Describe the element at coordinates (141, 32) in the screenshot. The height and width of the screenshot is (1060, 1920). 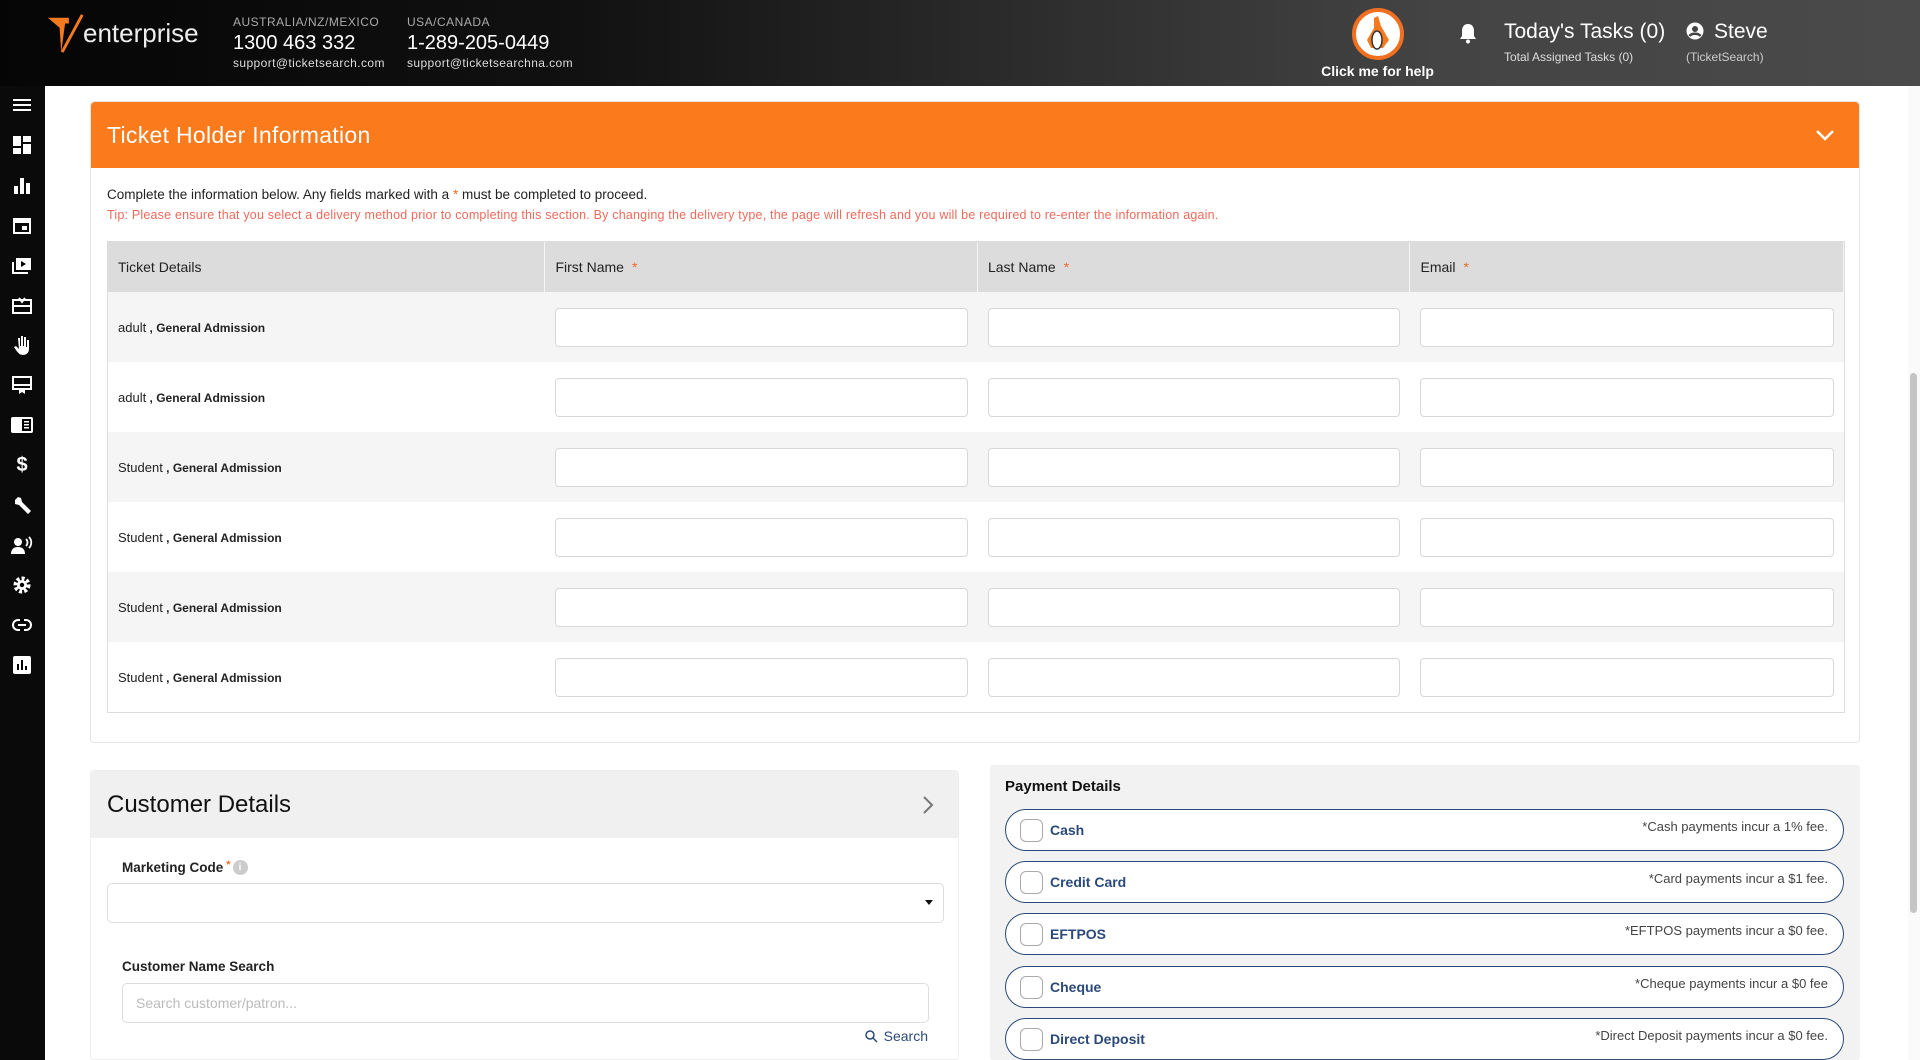
I see `logo-text: enterprise` at that location.